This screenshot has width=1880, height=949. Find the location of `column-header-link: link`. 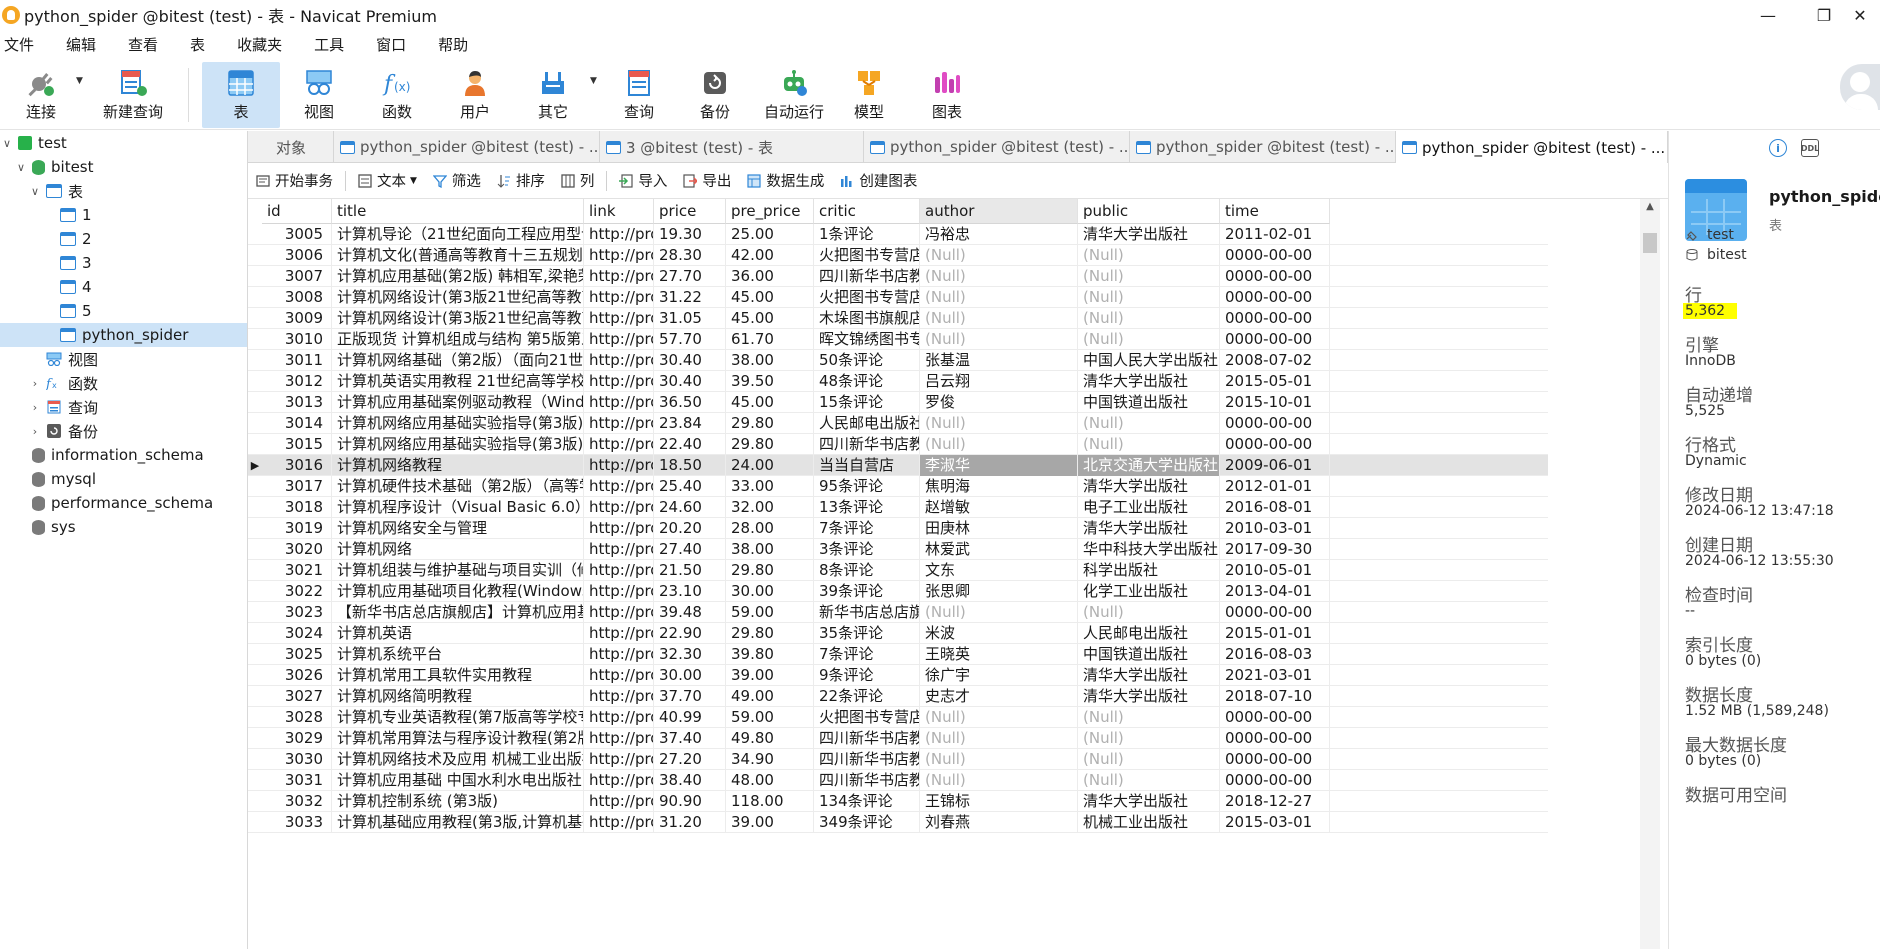

column-header-link: link is located at coordinates (619, 211).